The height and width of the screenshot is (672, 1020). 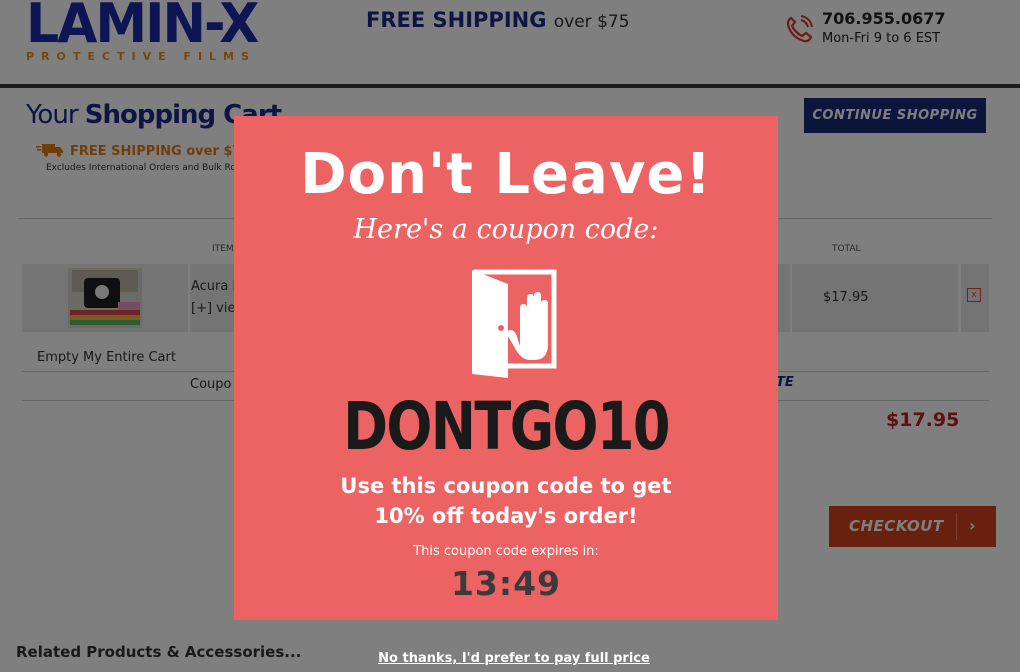 What do you see at coordinates (506, 486) in the screenshot?
I see `offer-line-1: Use this coupon code to get` at bounding box center [506, 486].